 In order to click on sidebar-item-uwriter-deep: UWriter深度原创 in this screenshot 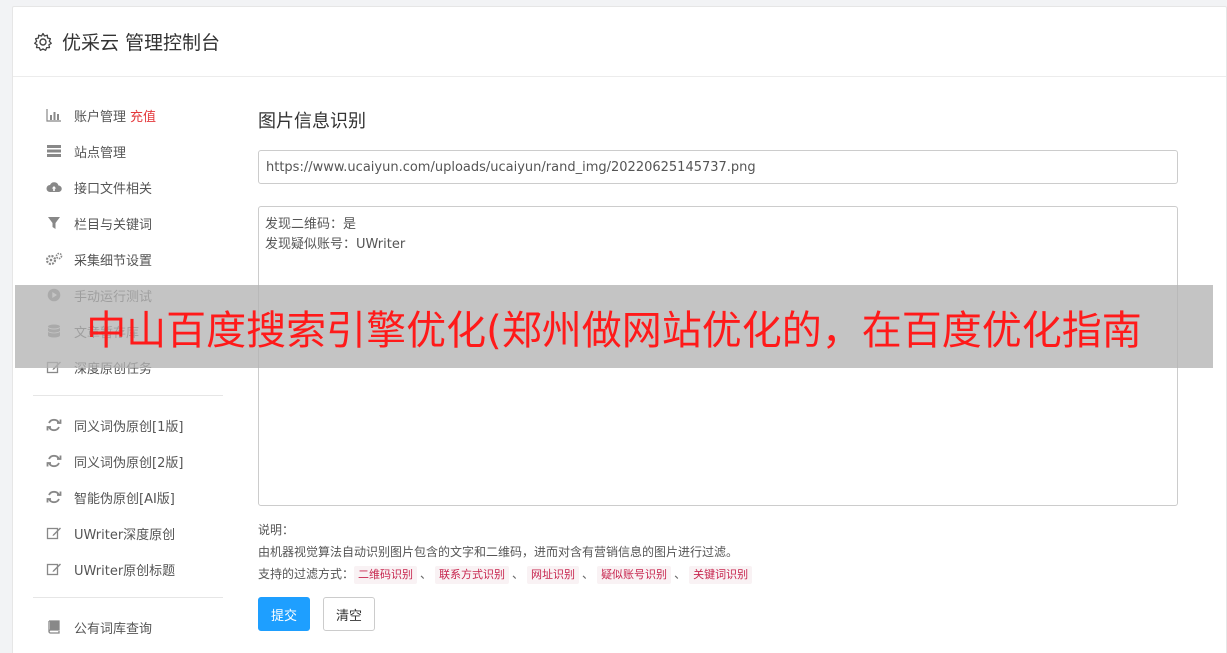, I will do `click(128, 533)`.